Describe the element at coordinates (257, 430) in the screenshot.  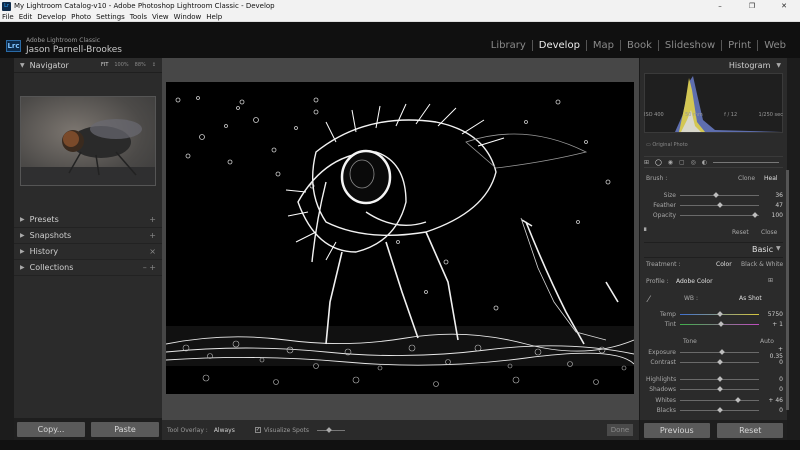
I see `visualize-spots-checkbox: ✓` at that location.